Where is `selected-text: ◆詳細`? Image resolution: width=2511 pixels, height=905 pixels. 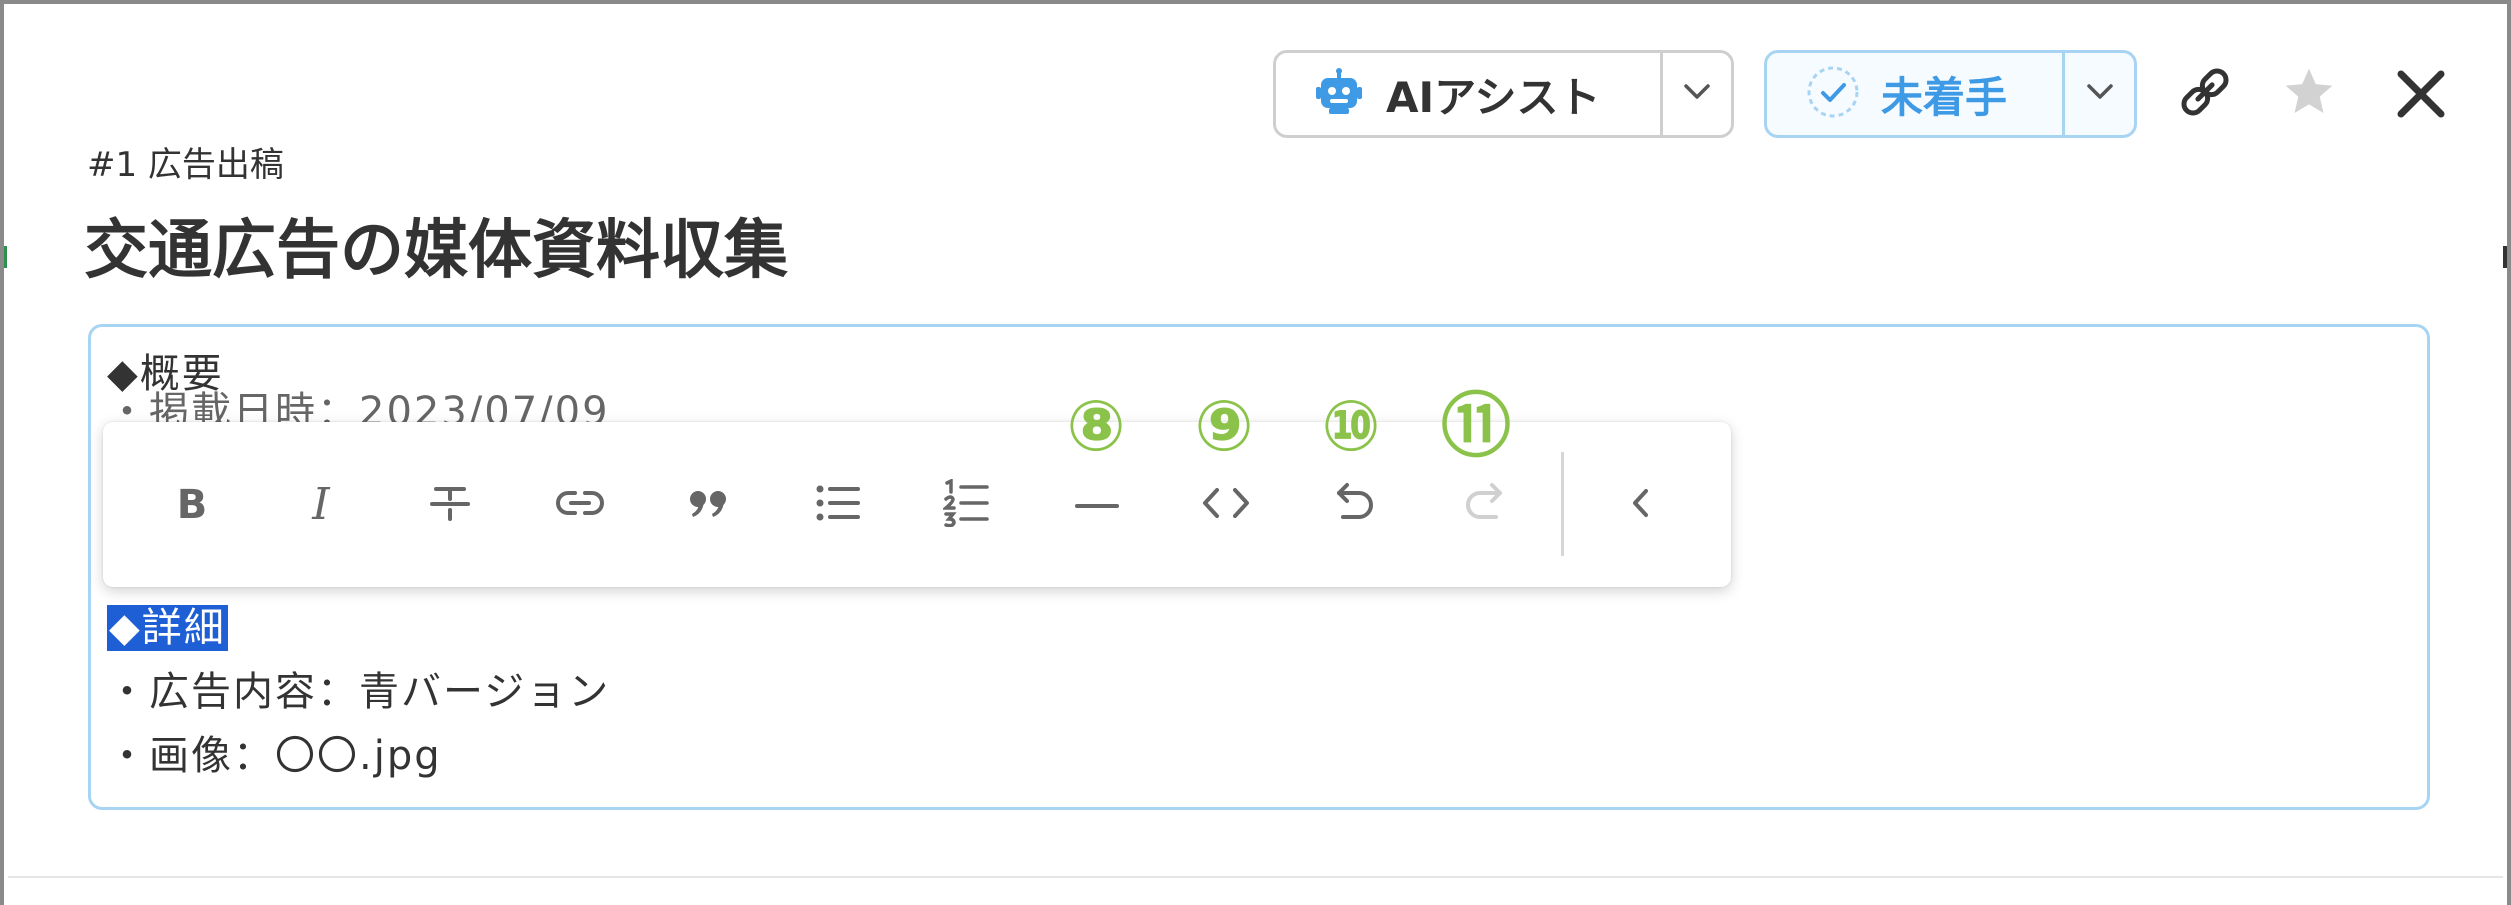 selected-text: ◆詳細 is located at coordinates (167, 628).